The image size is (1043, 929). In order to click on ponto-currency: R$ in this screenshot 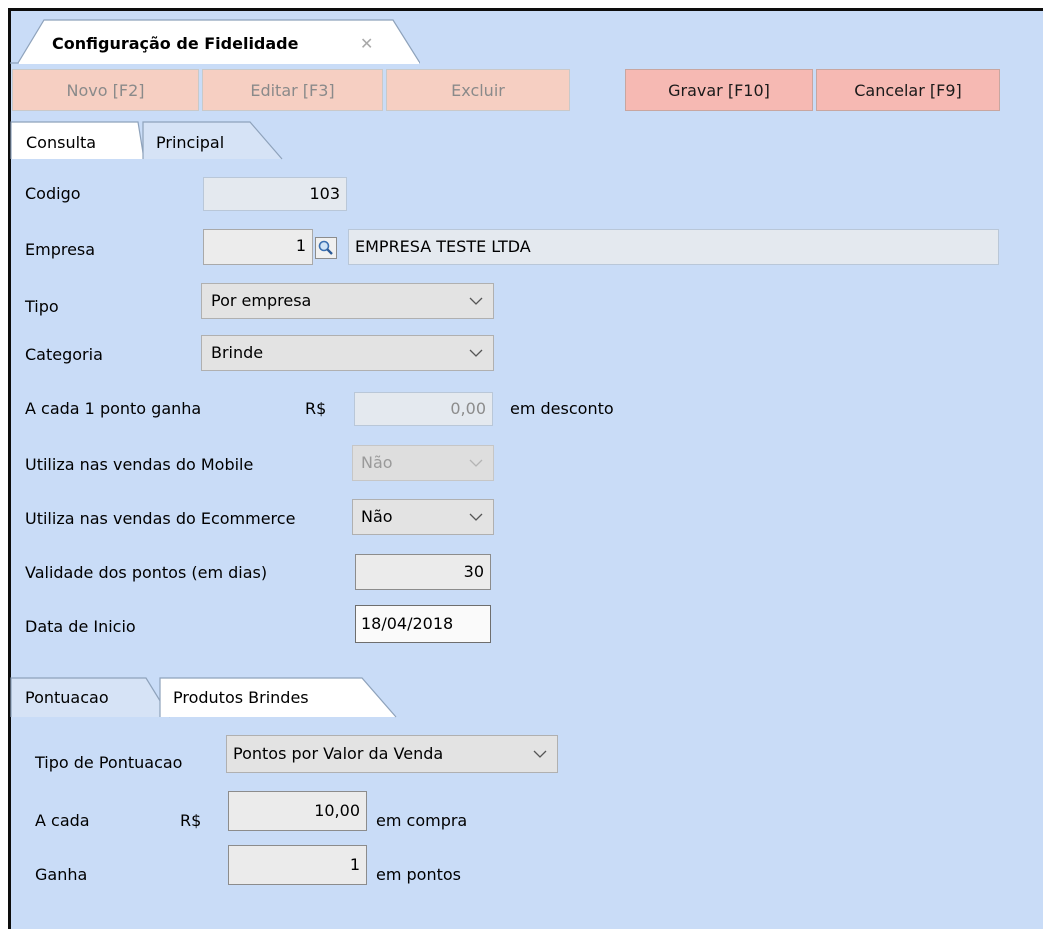, I will do `click(316, 408)`.